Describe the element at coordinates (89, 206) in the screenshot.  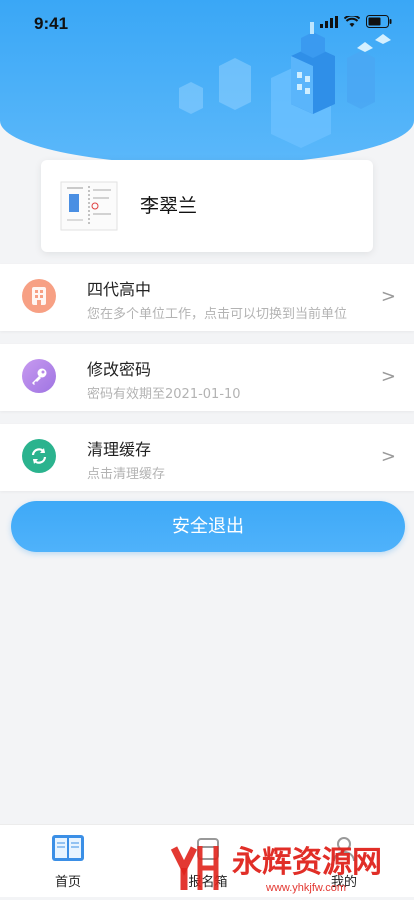
I see `signature-image` at that location.